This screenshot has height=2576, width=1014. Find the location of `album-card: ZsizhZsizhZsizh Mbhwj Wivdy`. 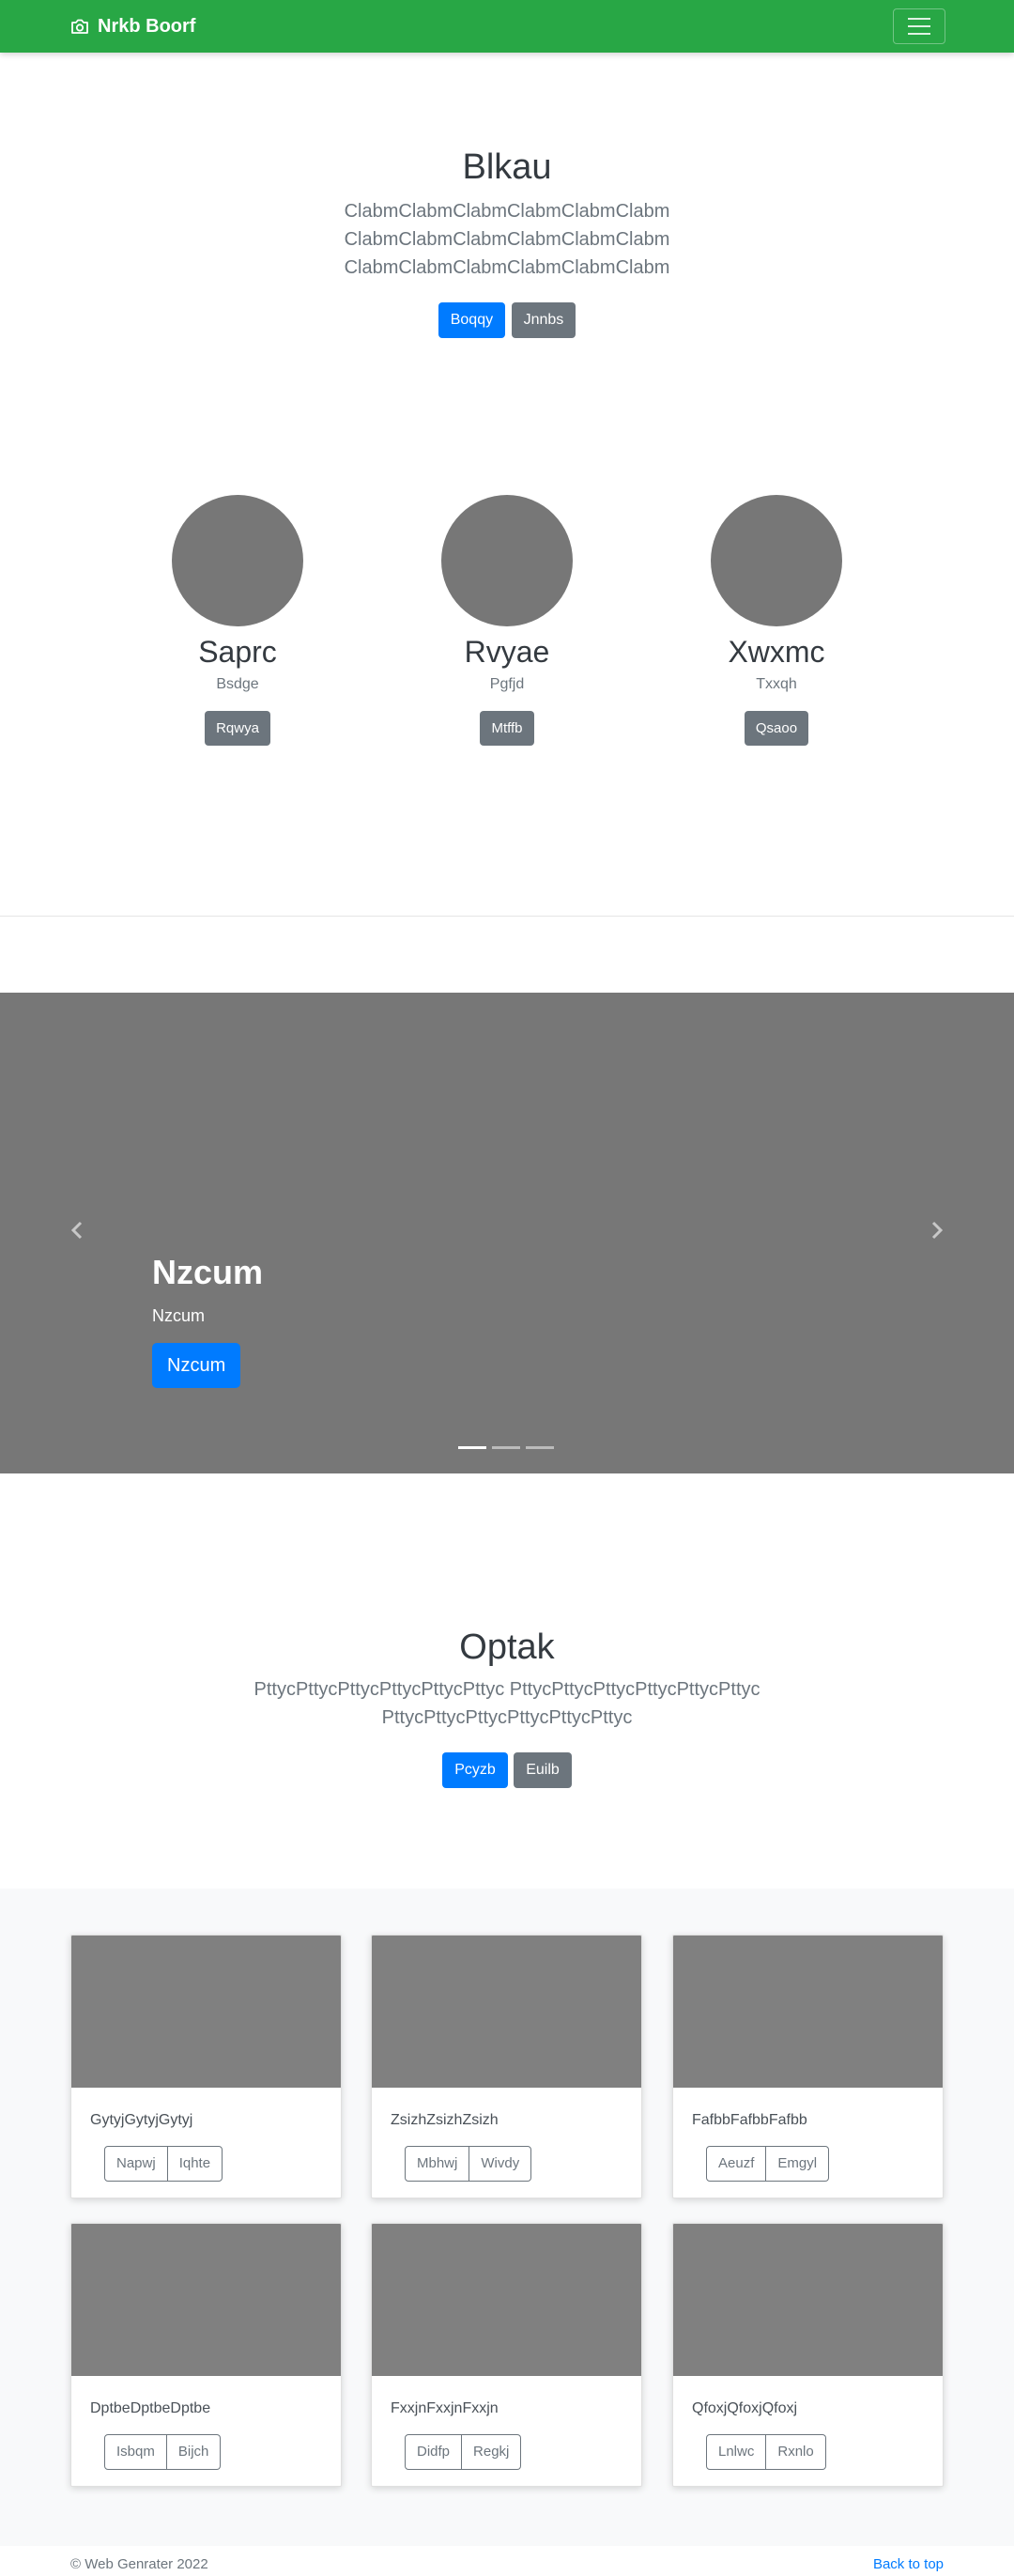

album-card: ZsizhZsizhZsizh Mbhwj Wivdy is located at coordinates (507, 2066).